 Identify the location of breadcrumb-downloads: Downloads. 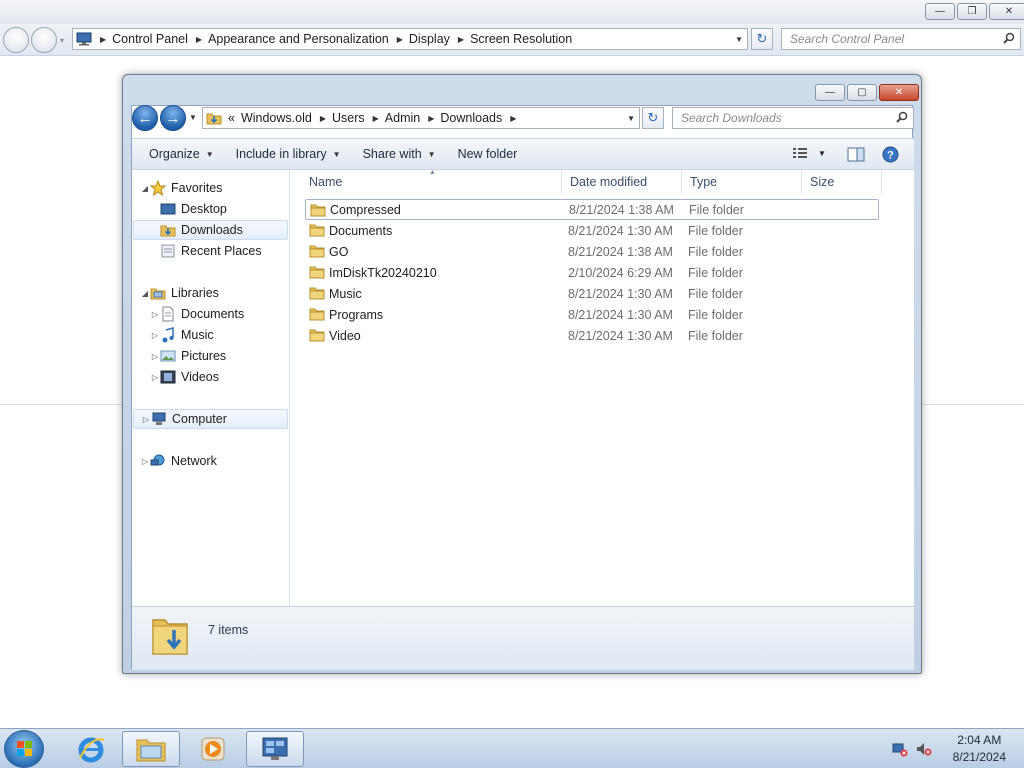
(471, 118).